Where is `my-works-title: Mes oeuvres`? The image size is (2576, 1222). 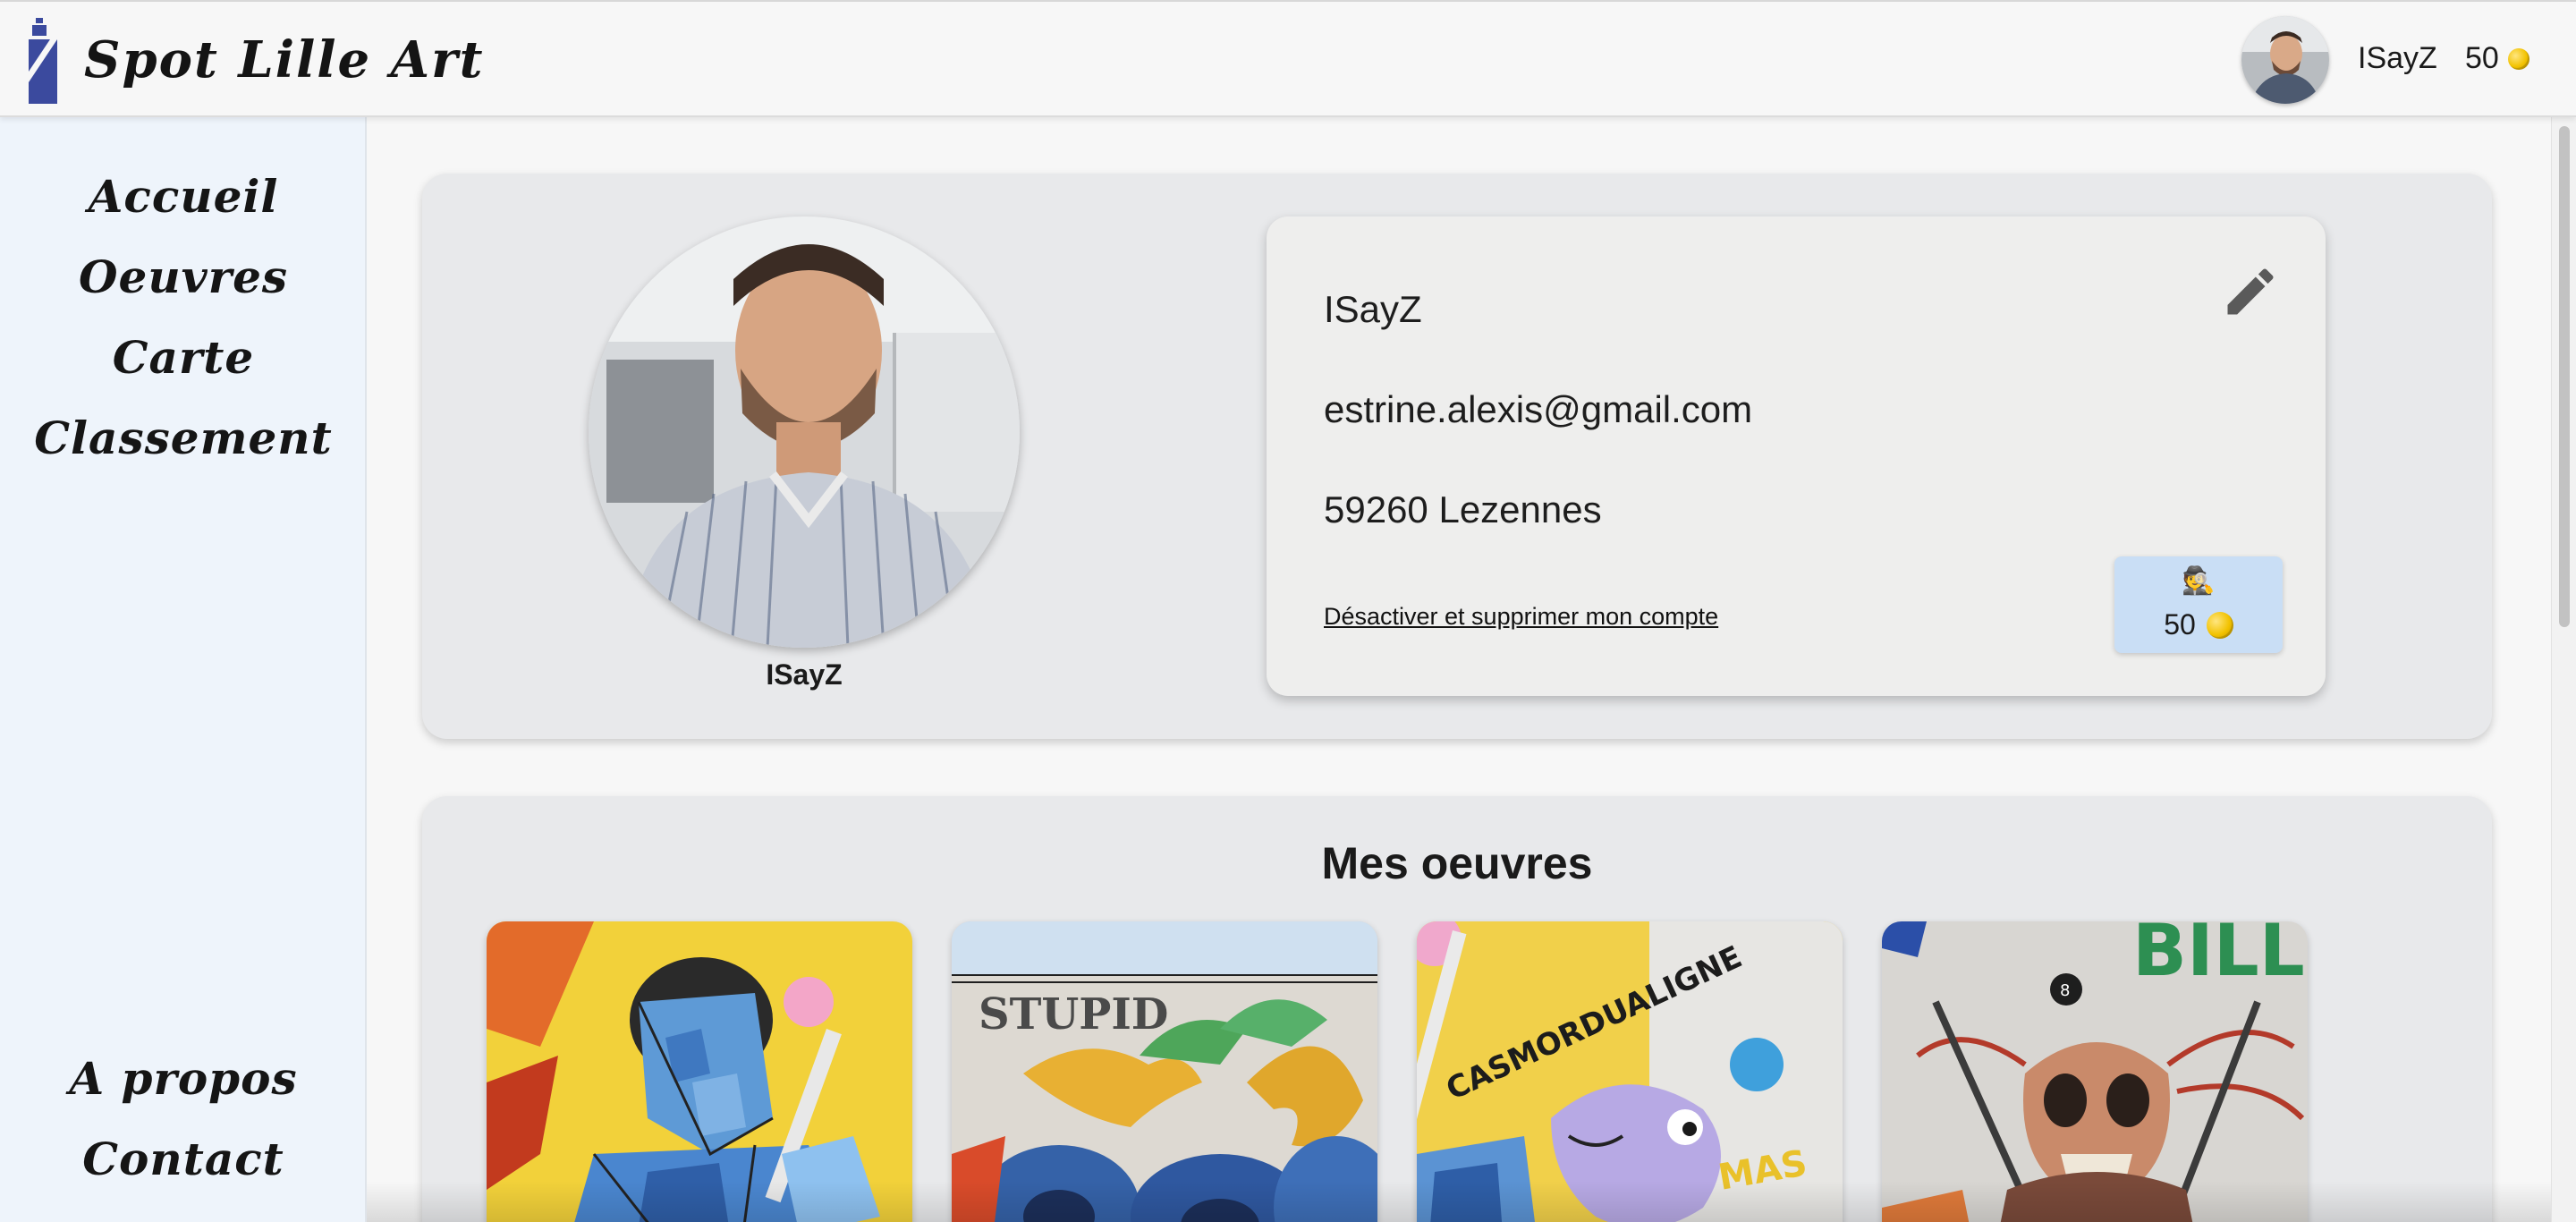 my-works-title: Mes oeuvres is located at coordinates (1457, 863).